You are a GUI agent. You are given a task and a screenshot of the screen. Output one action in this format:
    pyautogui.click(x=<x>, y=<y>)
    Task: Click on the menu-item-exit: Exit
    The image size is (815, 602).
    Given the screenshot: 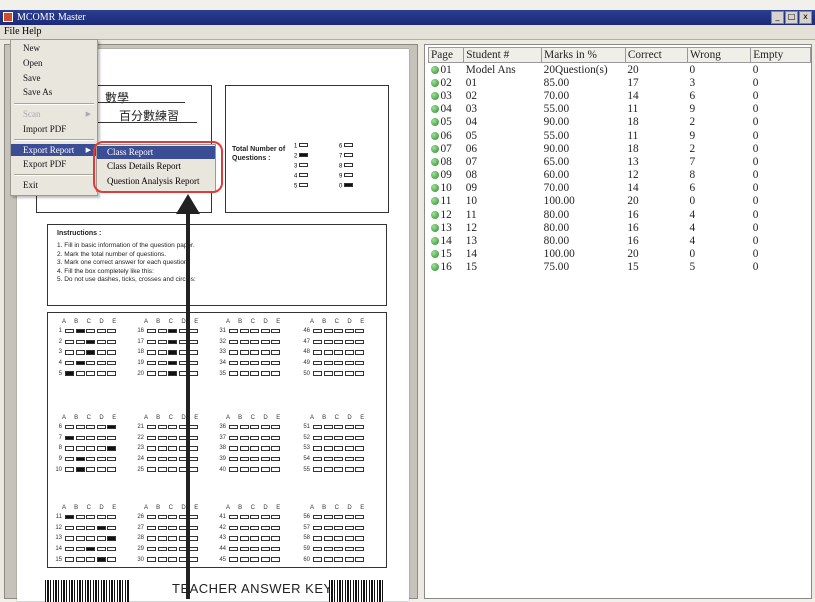 What is the action you would take?
    pyautogui.click(x=30, y=185)
    